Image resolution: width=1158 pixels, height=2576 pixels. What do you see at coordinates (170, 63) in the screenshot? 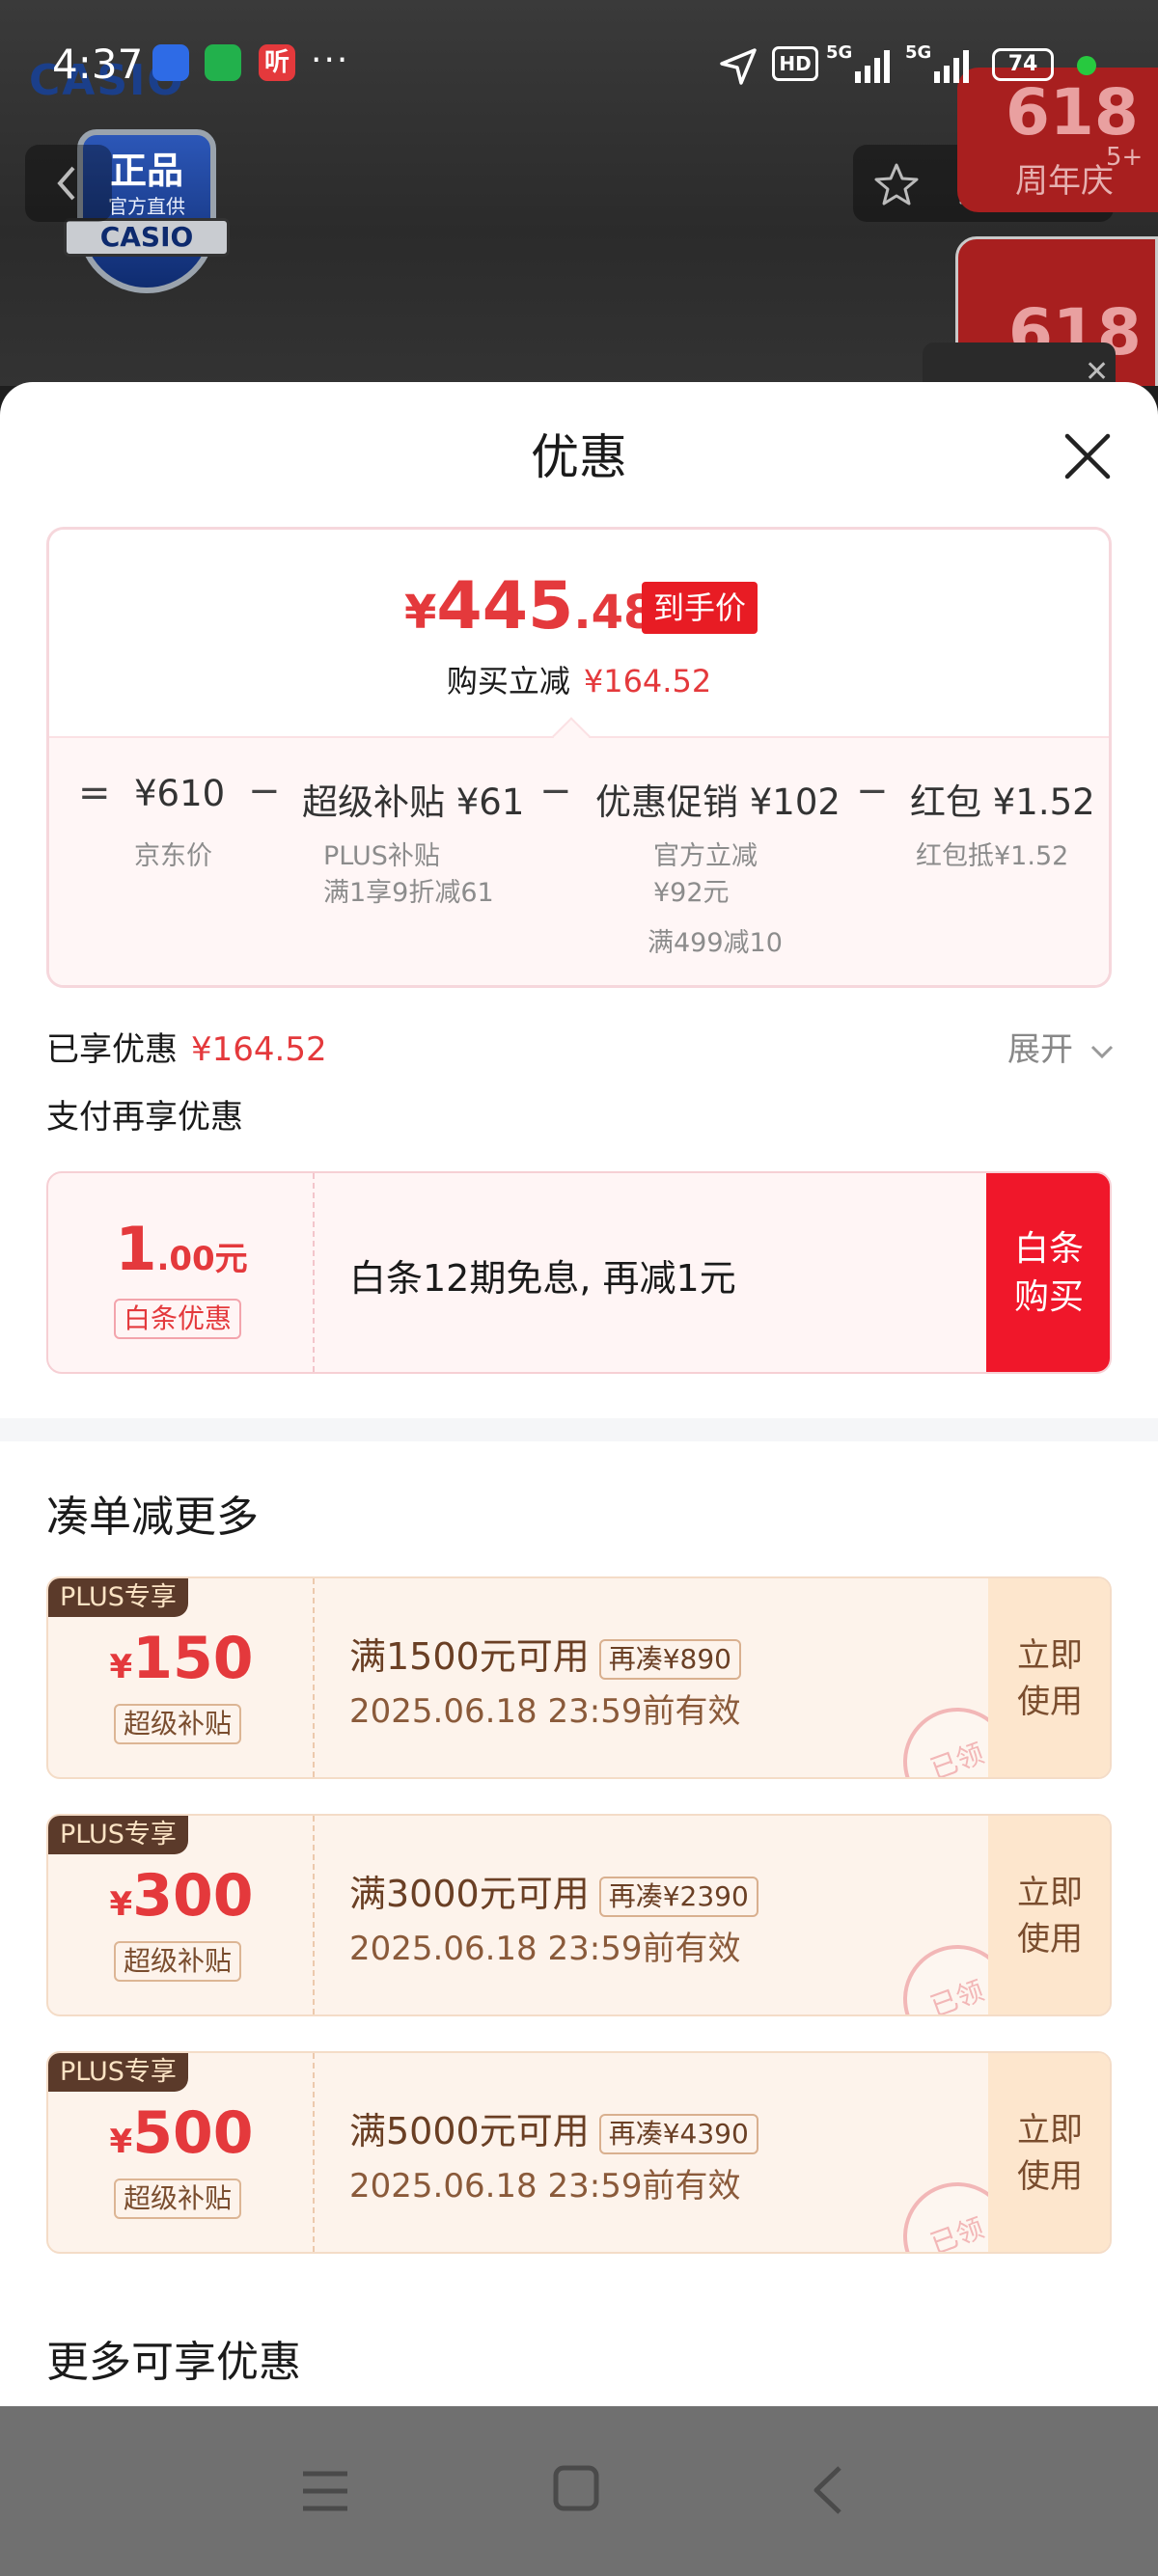
I see `baidu-app-icon` at bounding box center [170, 63].